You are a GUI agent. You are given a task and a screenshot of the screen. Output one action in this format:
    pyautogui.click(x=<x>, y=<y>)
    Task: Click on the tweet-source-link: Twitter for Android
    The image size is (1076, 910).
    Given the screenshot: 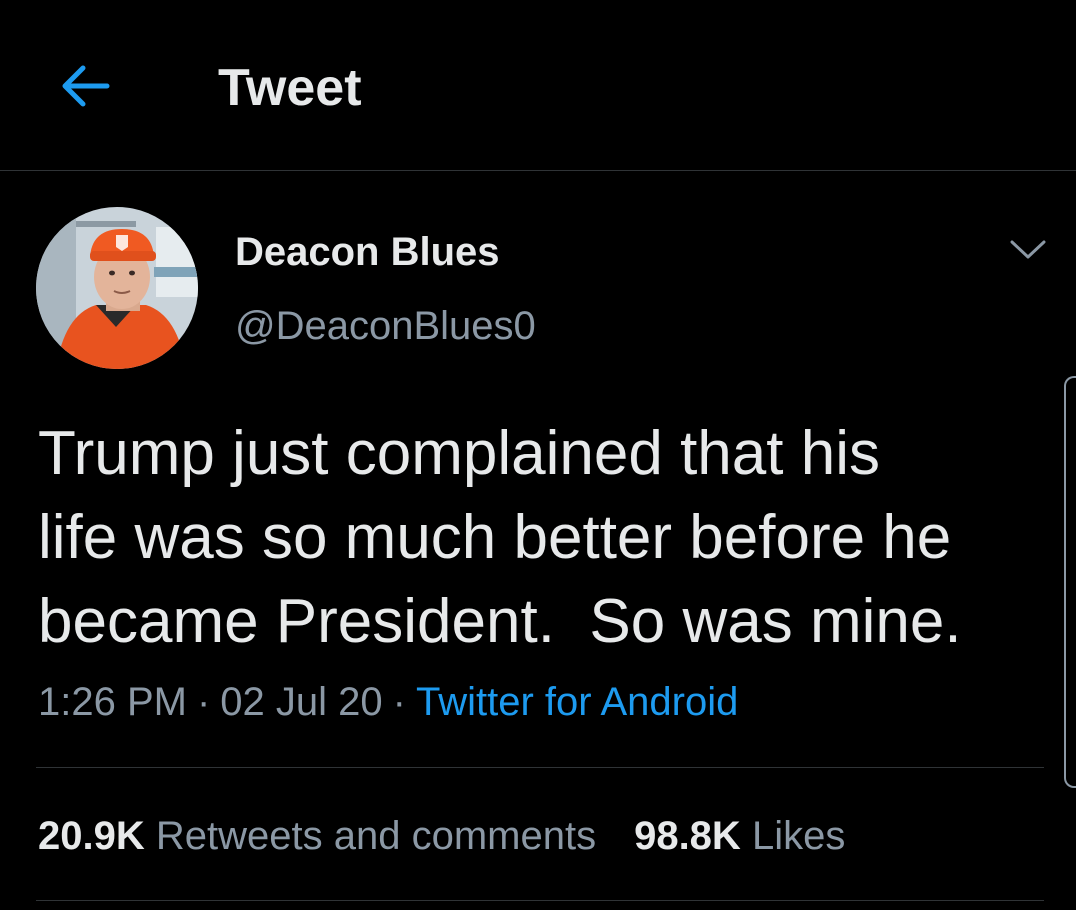 What is the action you would take?
    pyautogui.click(x=577, y=702)
    